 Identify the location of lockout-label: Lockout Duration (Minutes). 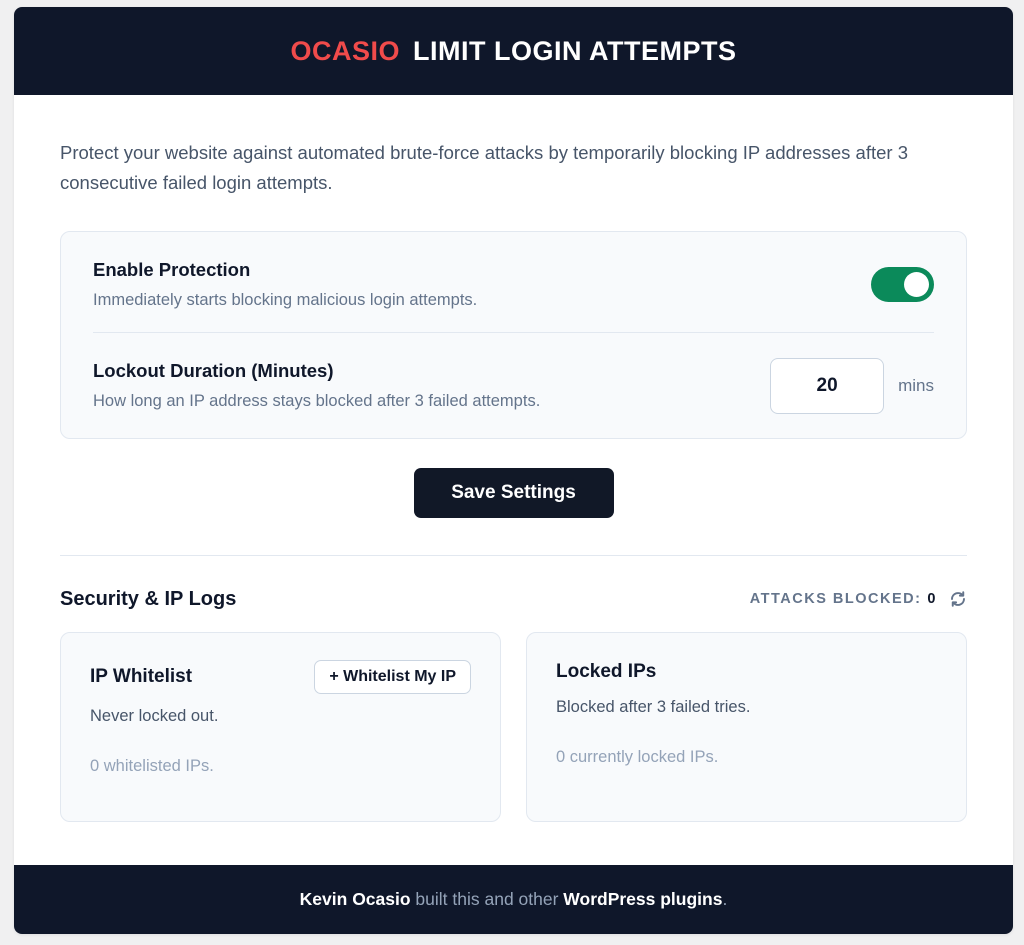
(213, 370).